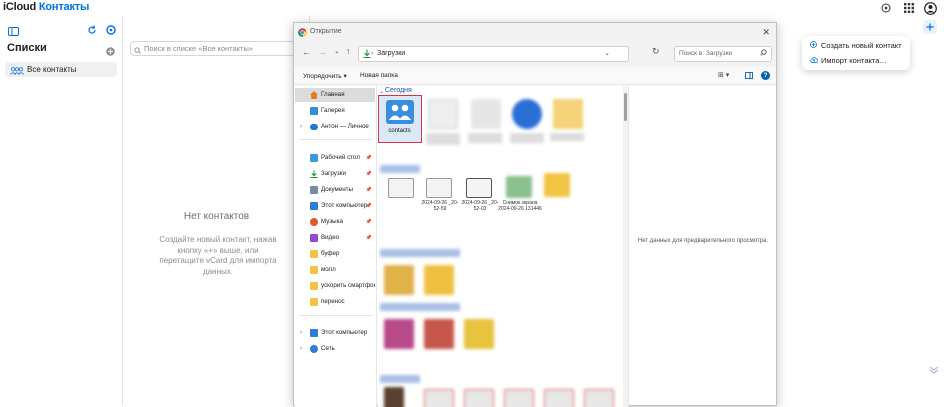 Image resolution: width=944 pixels, height=407 pixels. Describe the element at coordinates (400, 119) in the screenshot. I see `file-item-contacts: contacts` at that location.